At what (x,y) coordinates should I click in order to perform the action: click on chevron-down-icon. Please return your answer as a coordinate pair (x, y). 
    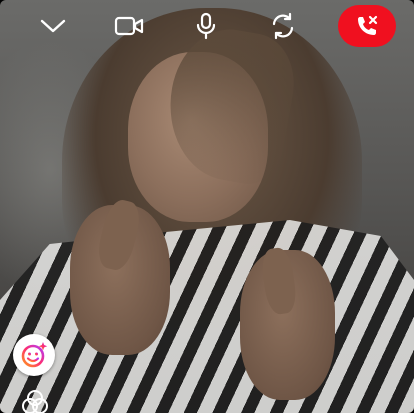
    Looking at the image, I should click on (53, 26).